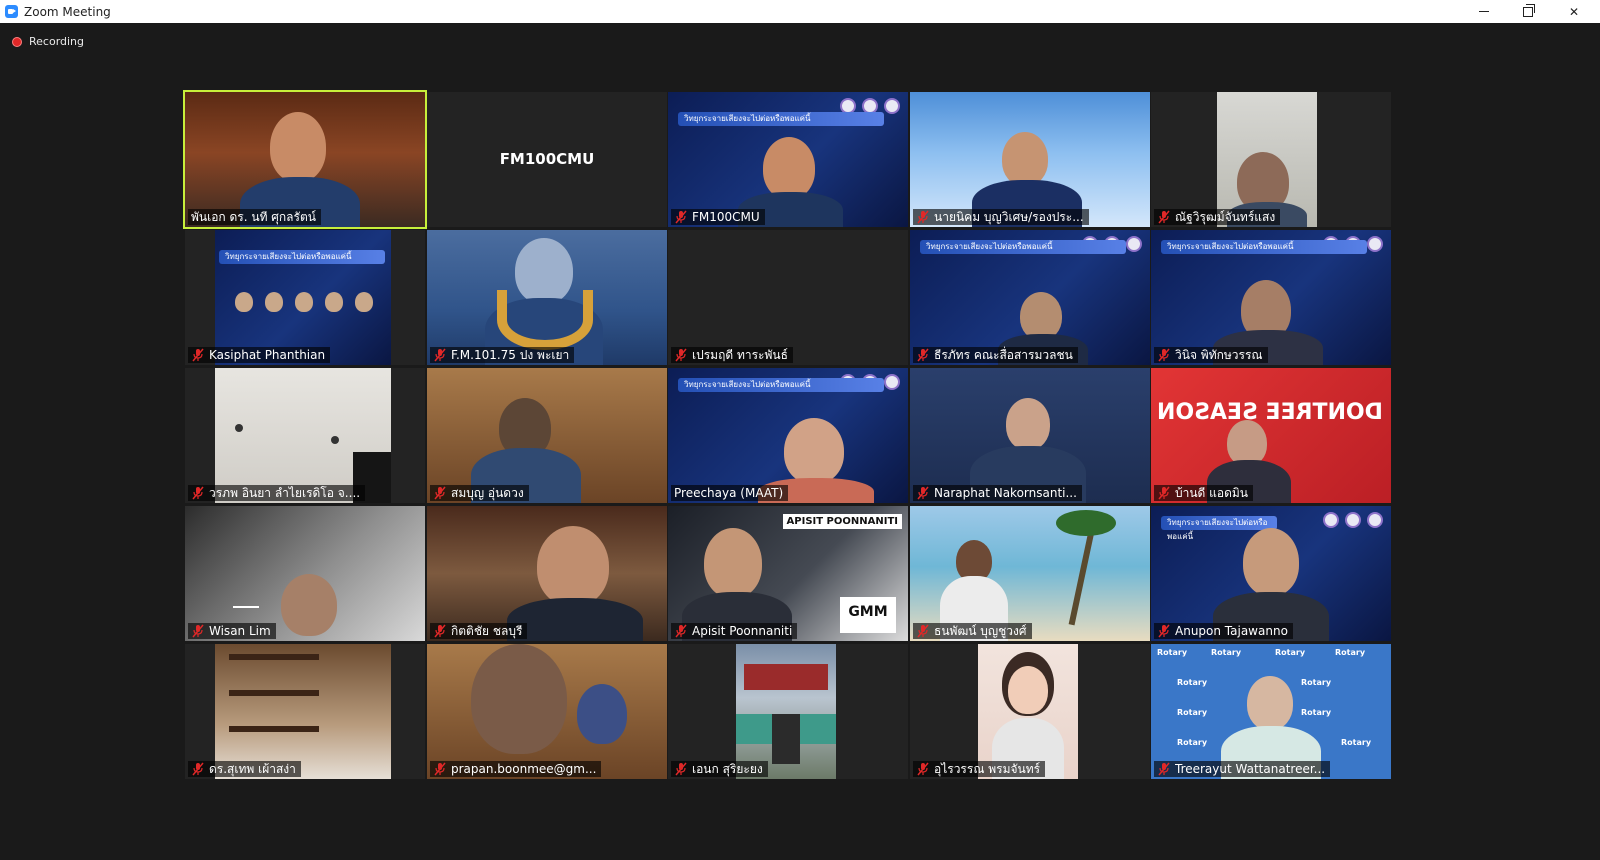  What do you see at coordinates (987, 768) in the screenshot?
I see `participant-name: อุไรวรรณ พรมจันทร์` at bounding box center [987, 768].